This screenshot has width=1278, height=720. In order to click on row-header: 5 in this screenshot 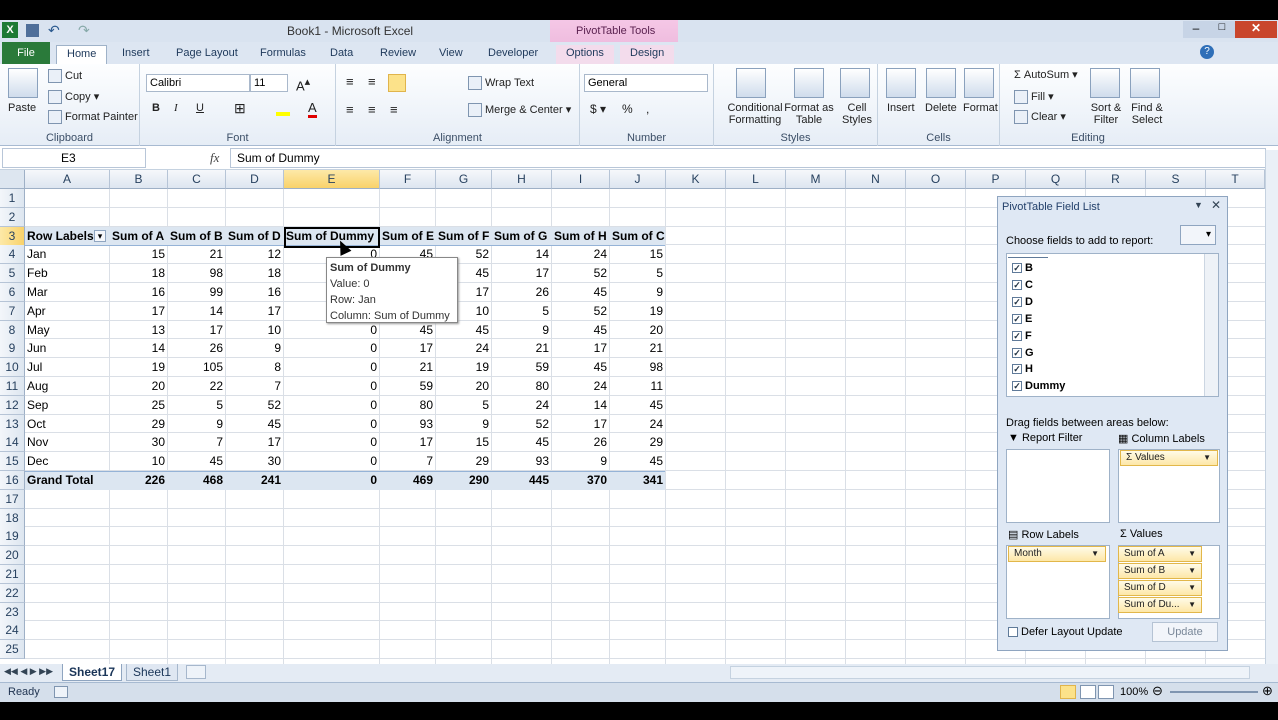, I will do `click(12, 274)`.